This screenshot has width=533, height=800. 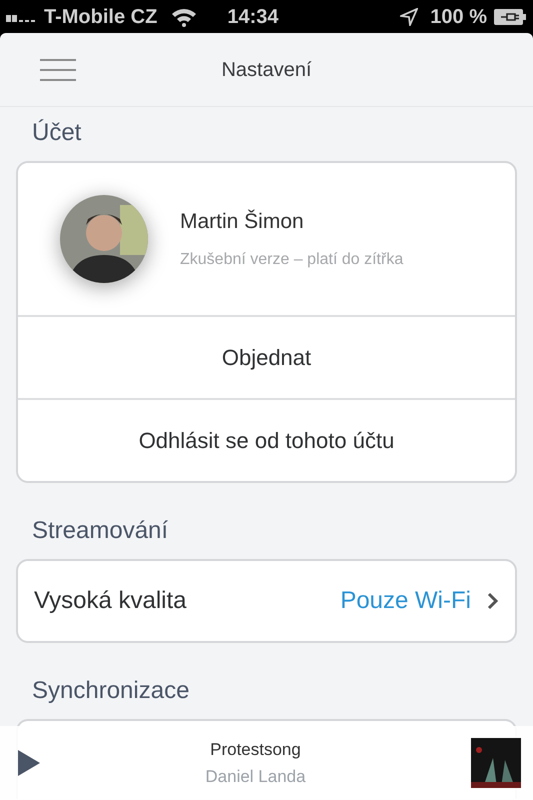 What do you see at coordinates (58, 70) in the screenshot?
I see `menu-icon` at bounding box center [58, 70].